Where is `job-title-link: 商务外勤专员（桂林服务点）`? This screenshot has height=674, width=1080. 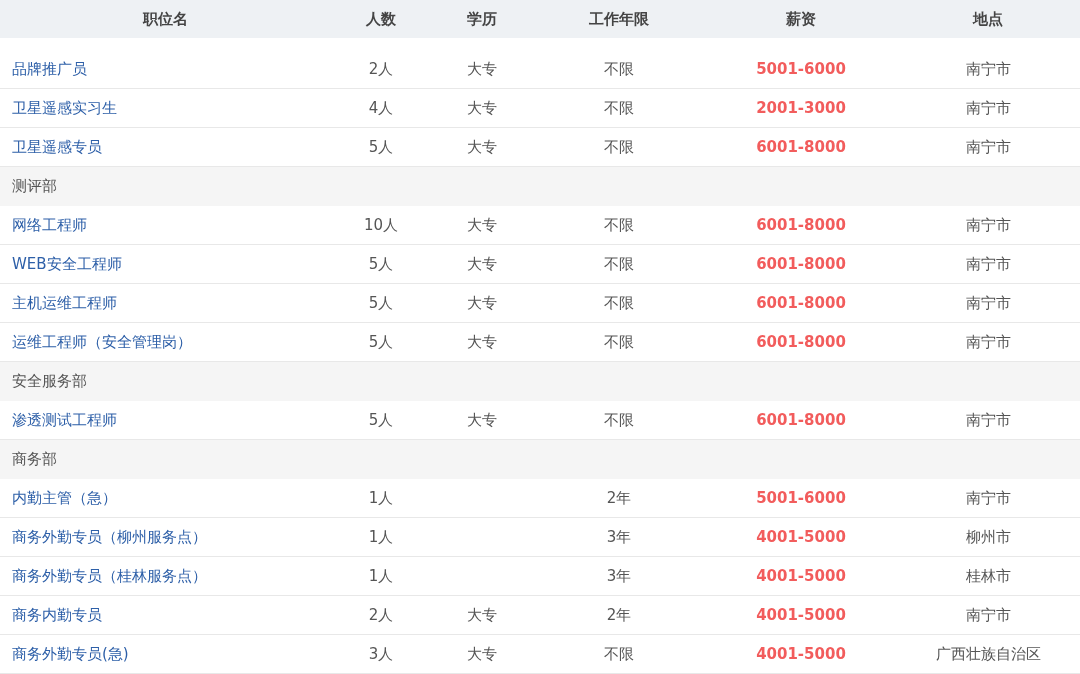 job-title-link: 商务外勤专员（桂林服务点） is located at coordinates (109, 576).